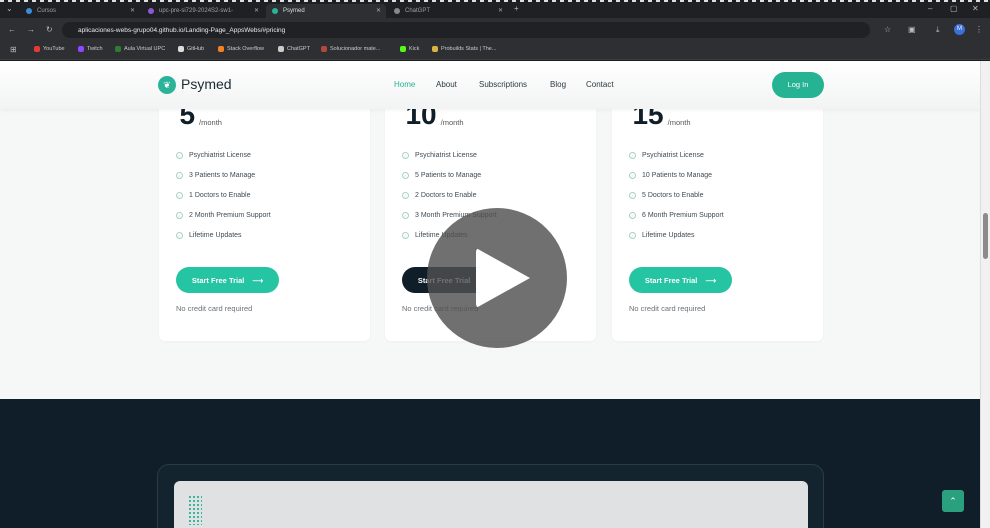 This screenshot has width=990, height=528. I want to click on maximize-icon: ▢, so click(954, 8).